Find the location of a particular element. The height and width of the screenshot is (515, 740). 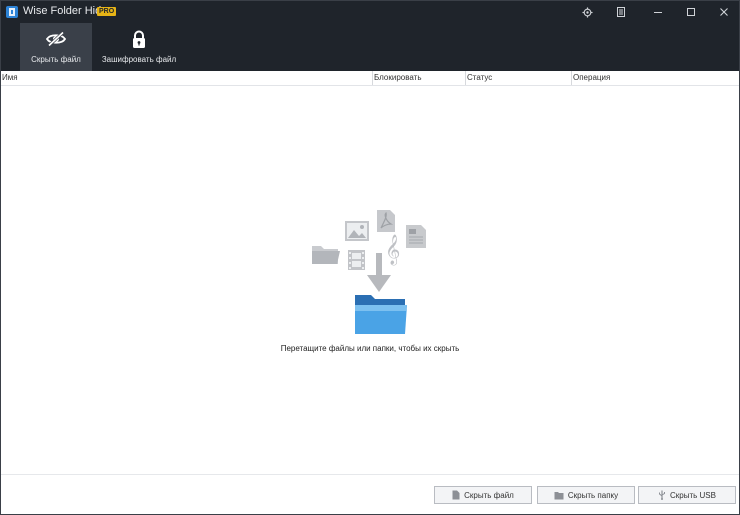

lock-icon is located at coordinates (139, 39).